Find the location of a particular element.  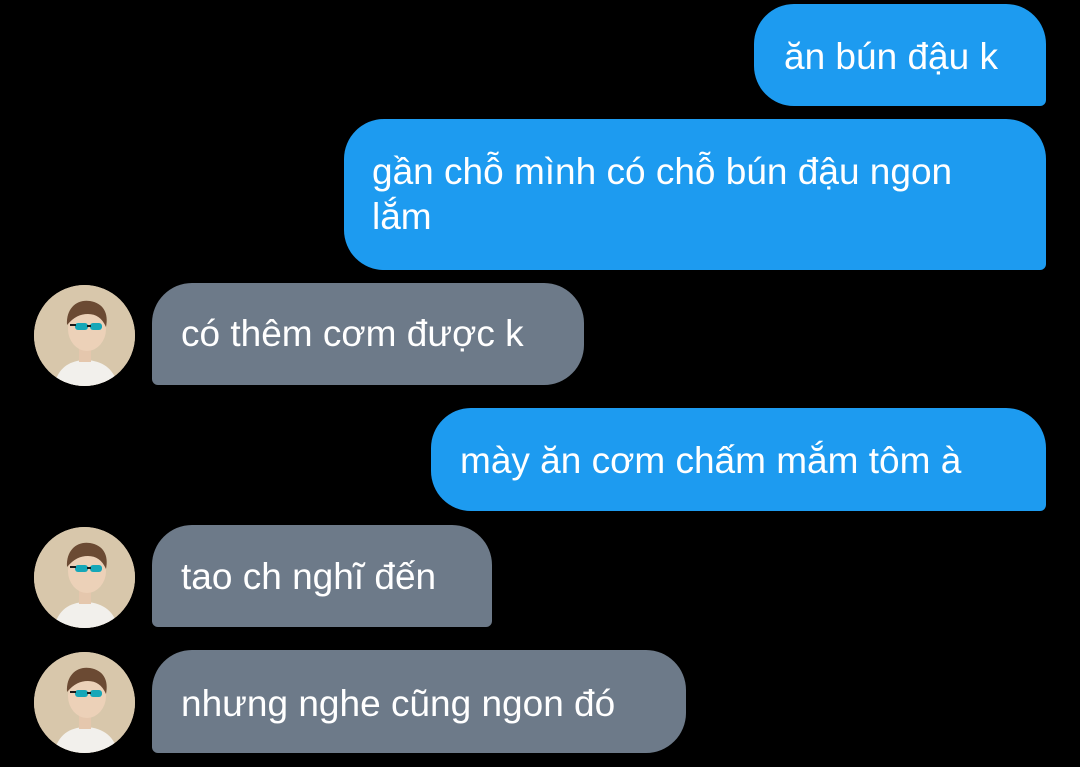

message-text: có thêm cơm được k is located at coordinates (352, 333).